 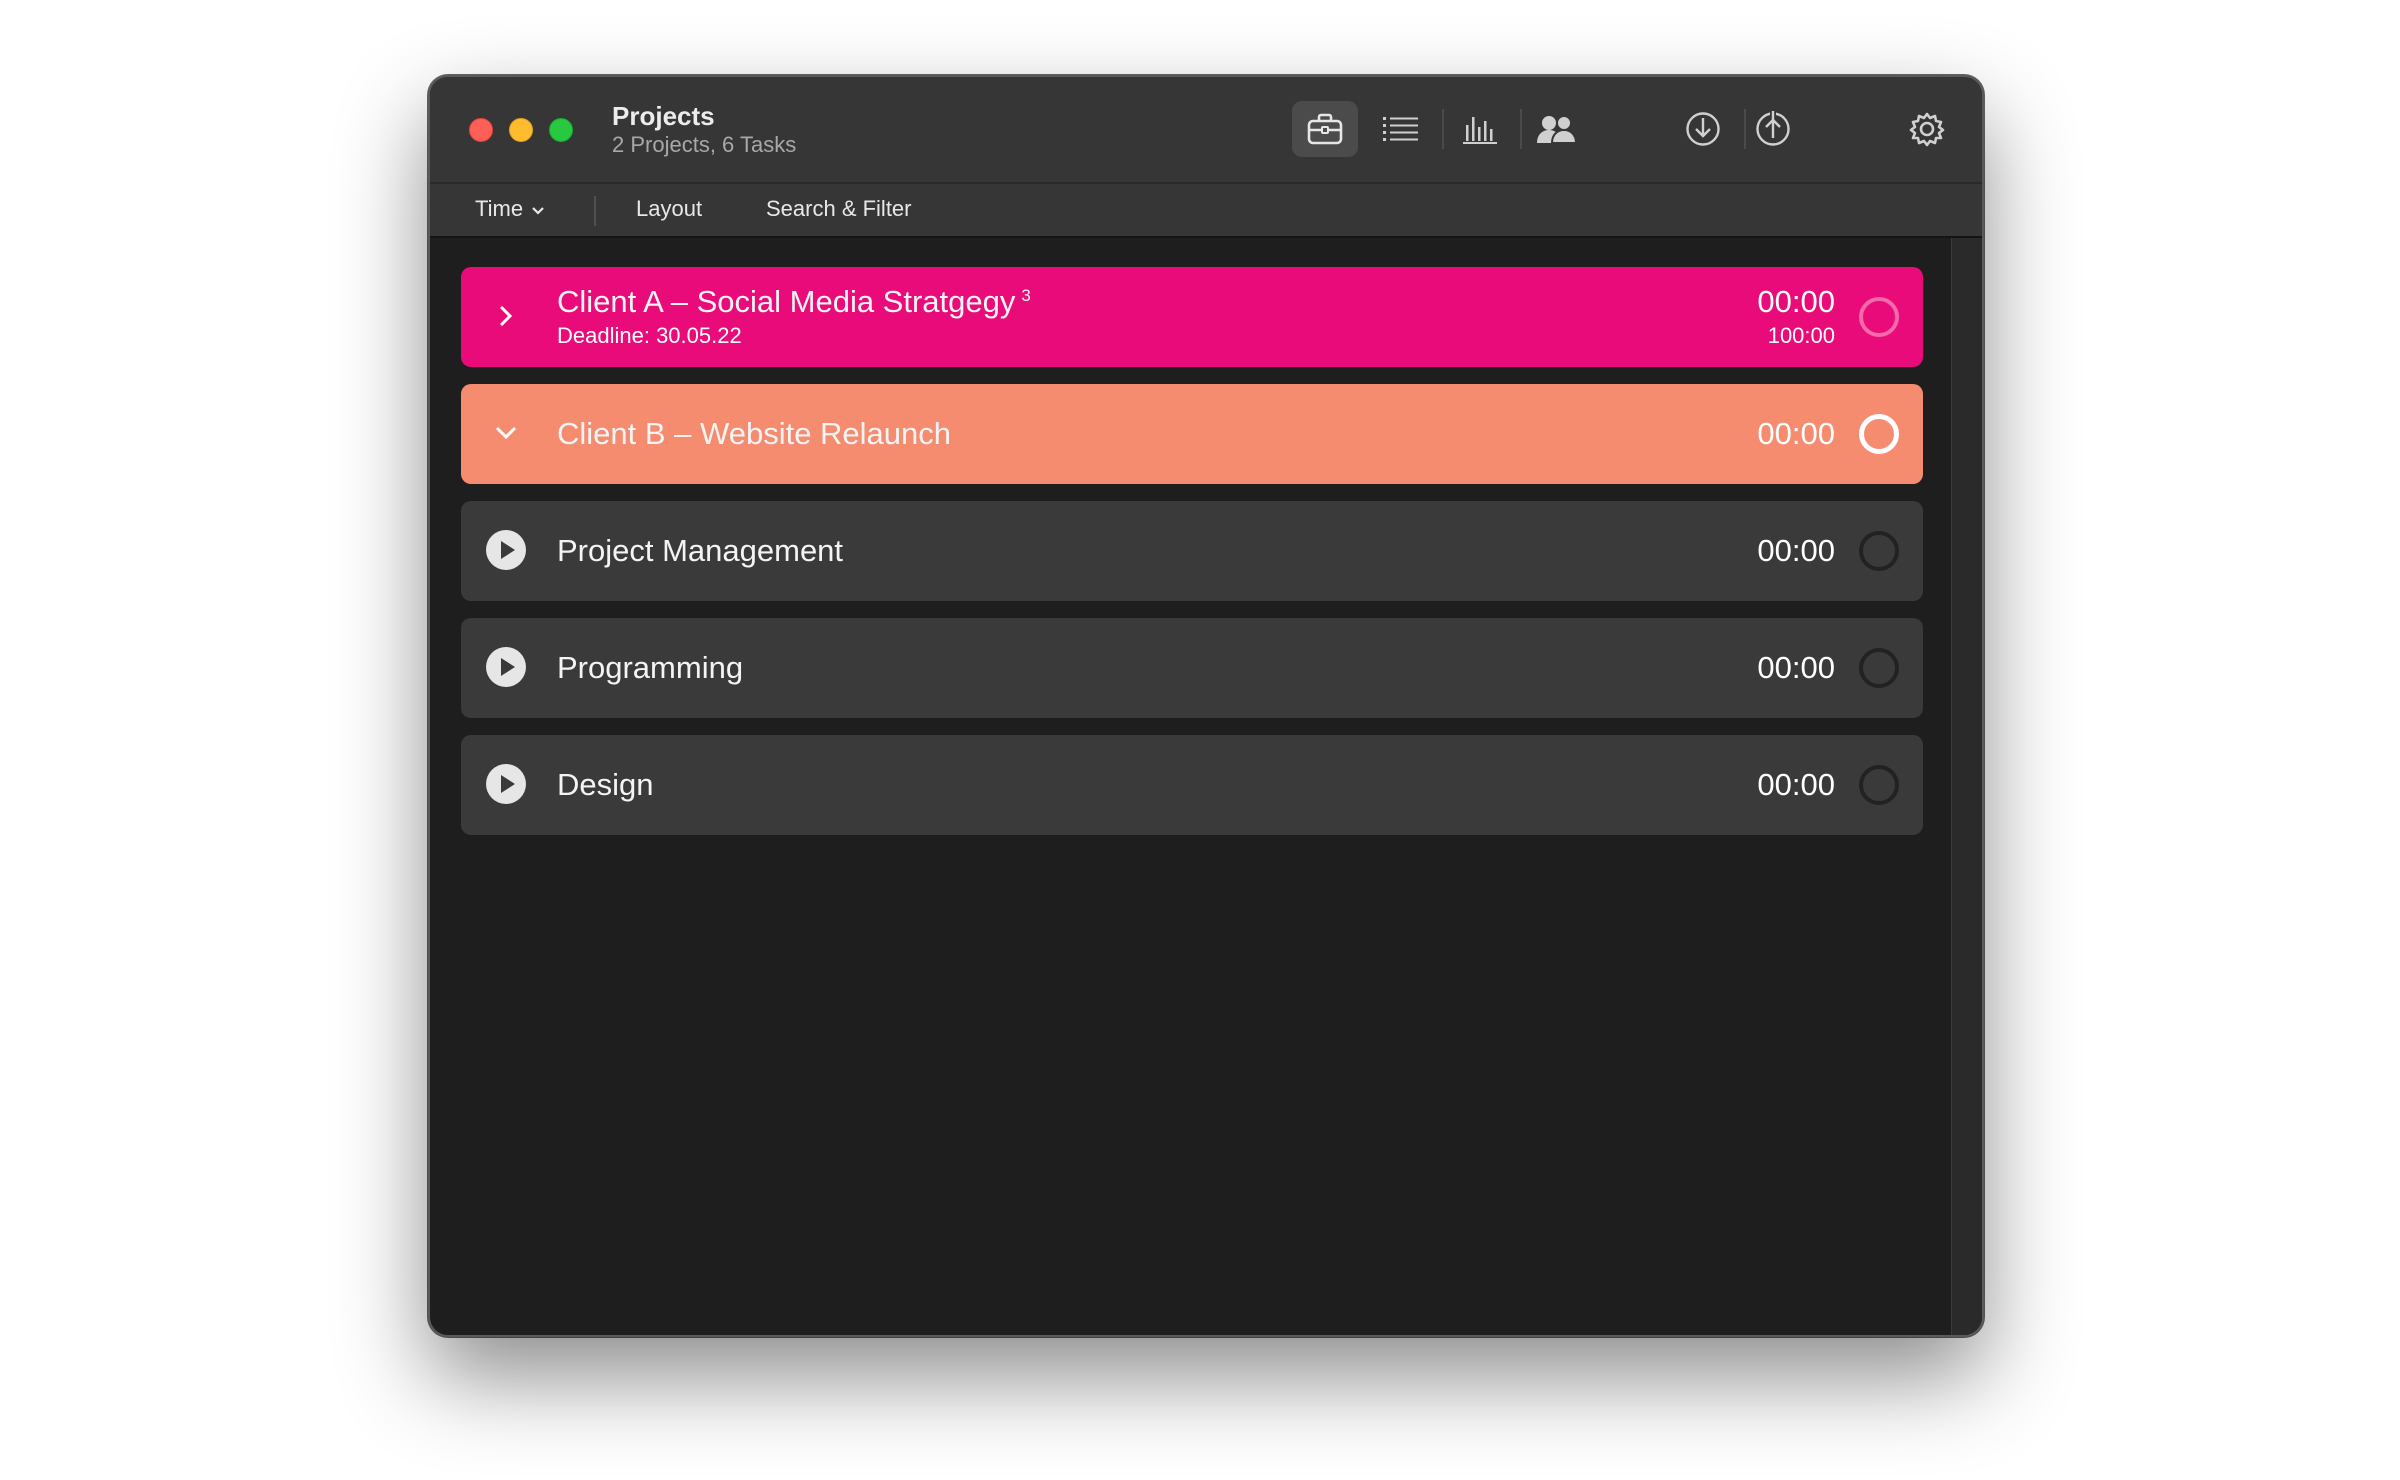 I want to click on export-button, so click(x=1773, y=129).